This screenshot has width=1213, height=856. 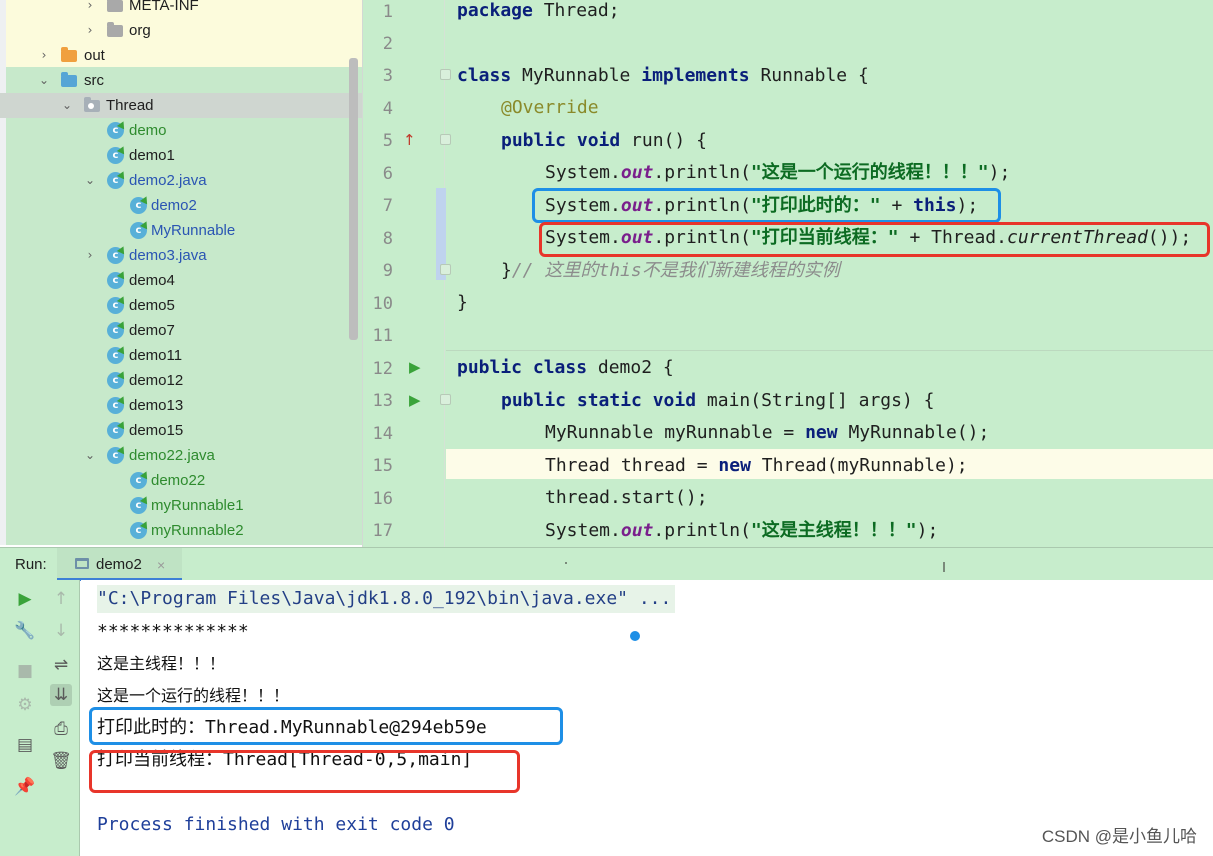 What do you see at coordinates (276, 824) in the screenshot?
I see `console-exit-line: Process finished with exit code 0` at bounding box center [276, 824].